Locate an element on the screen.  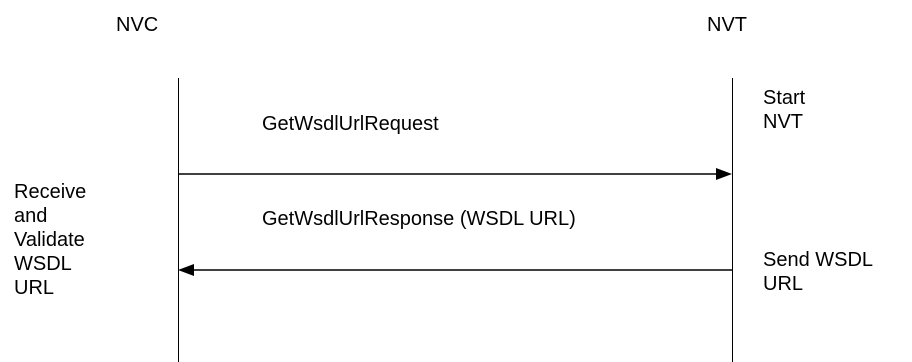
receive-validate-note-line: and is located at coordinates (31, 216).